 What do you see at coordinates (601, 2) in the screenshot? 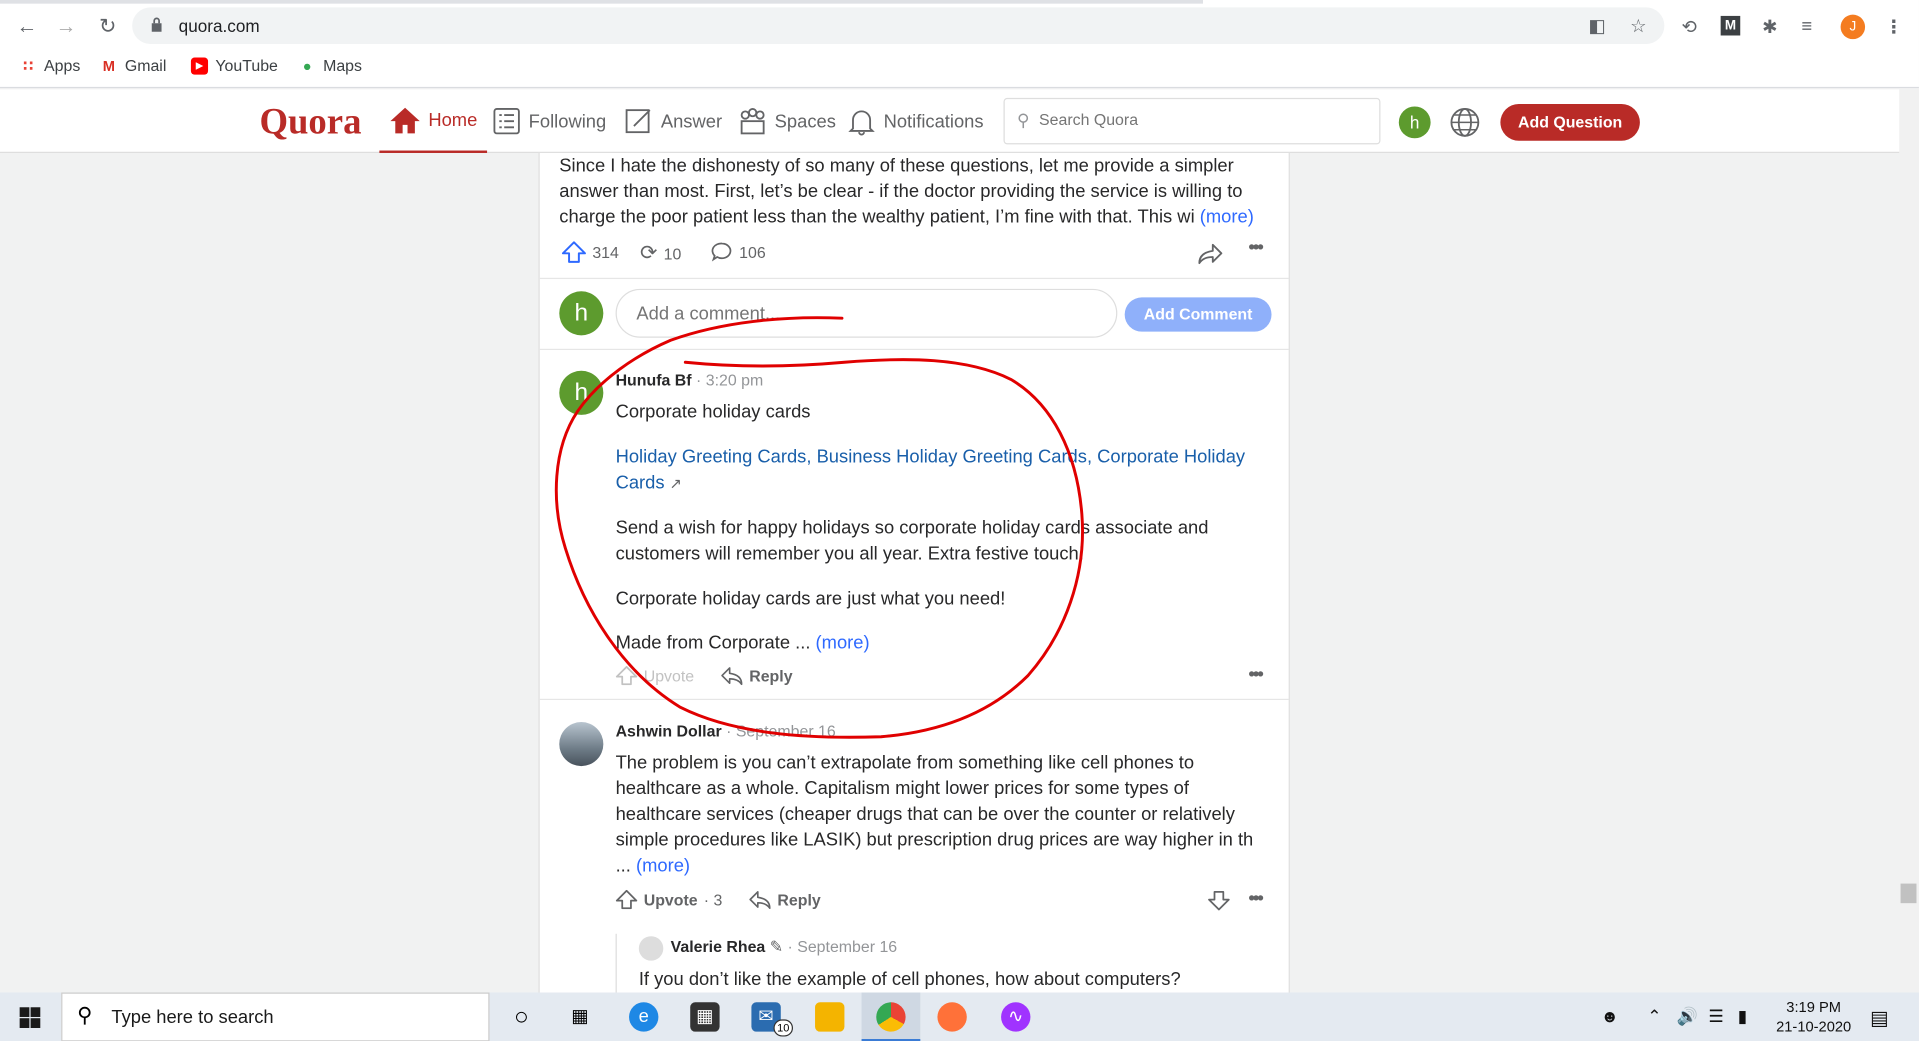
I see `tab-strip` at bounding box center [601, 2].